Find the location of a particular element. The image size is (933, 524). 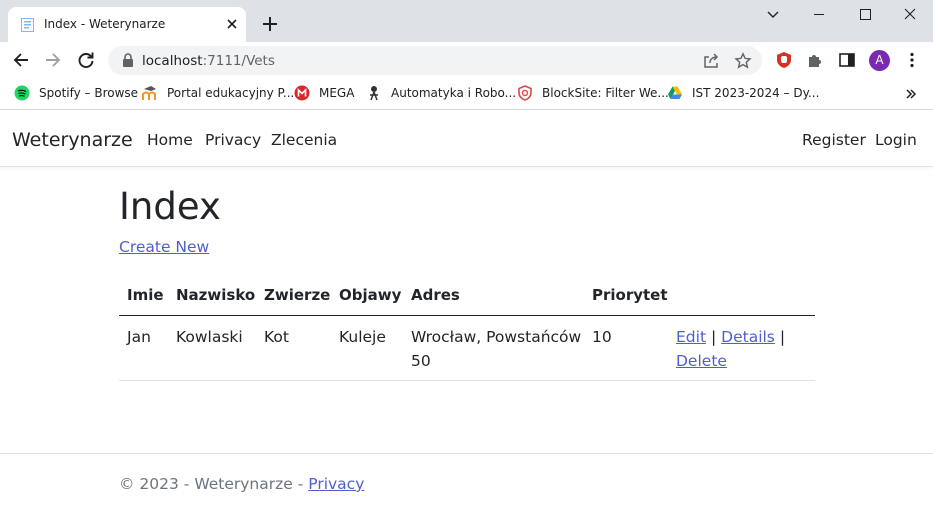

navbar-brand: Weterynarze is located at coordinates (72, 140).